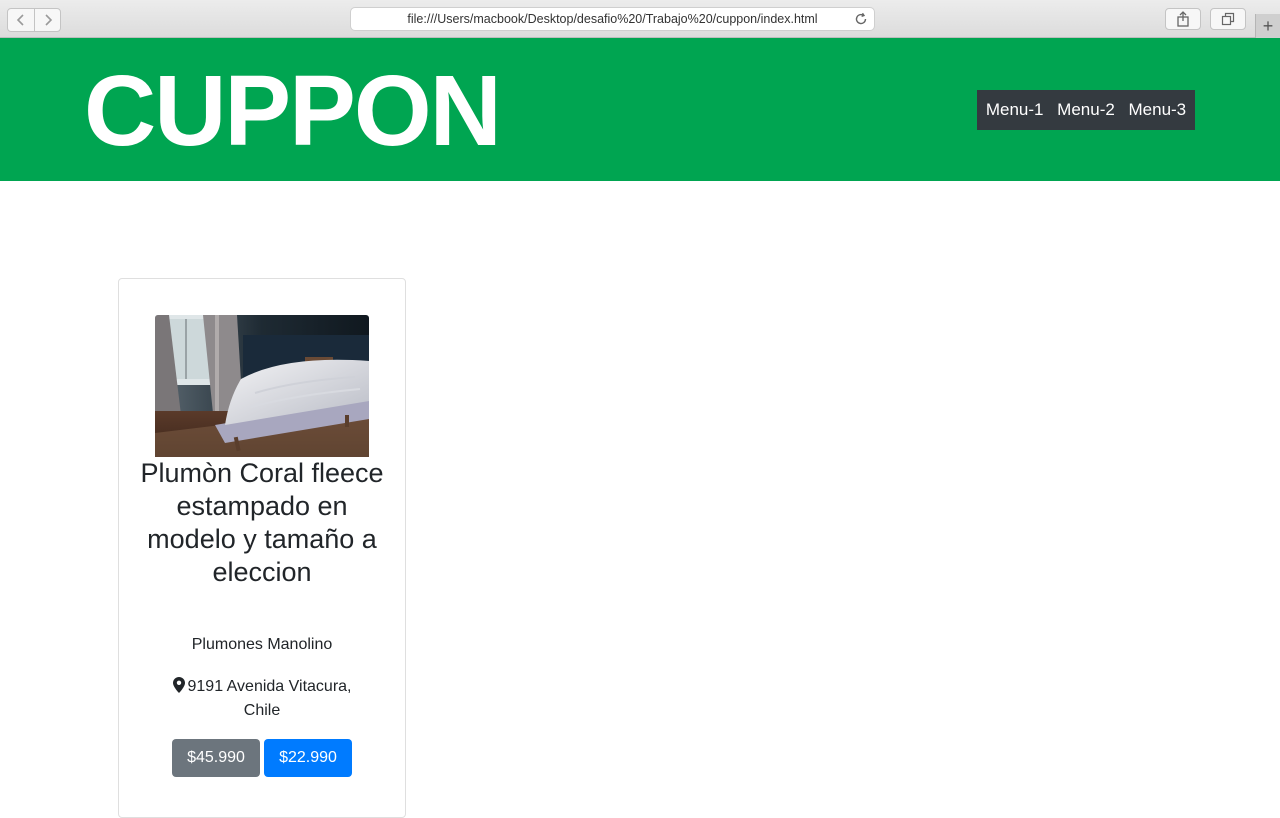  I want to click on chevron-left-icon, so click(20, 20).